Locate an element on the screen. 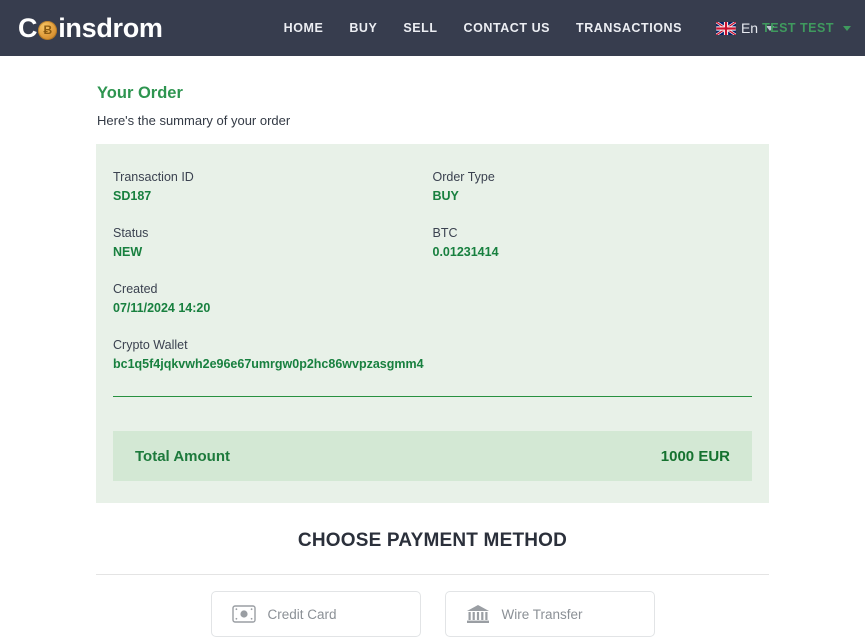  order-field-order-type: Order Type BUY is located at coordinates (593, 186).